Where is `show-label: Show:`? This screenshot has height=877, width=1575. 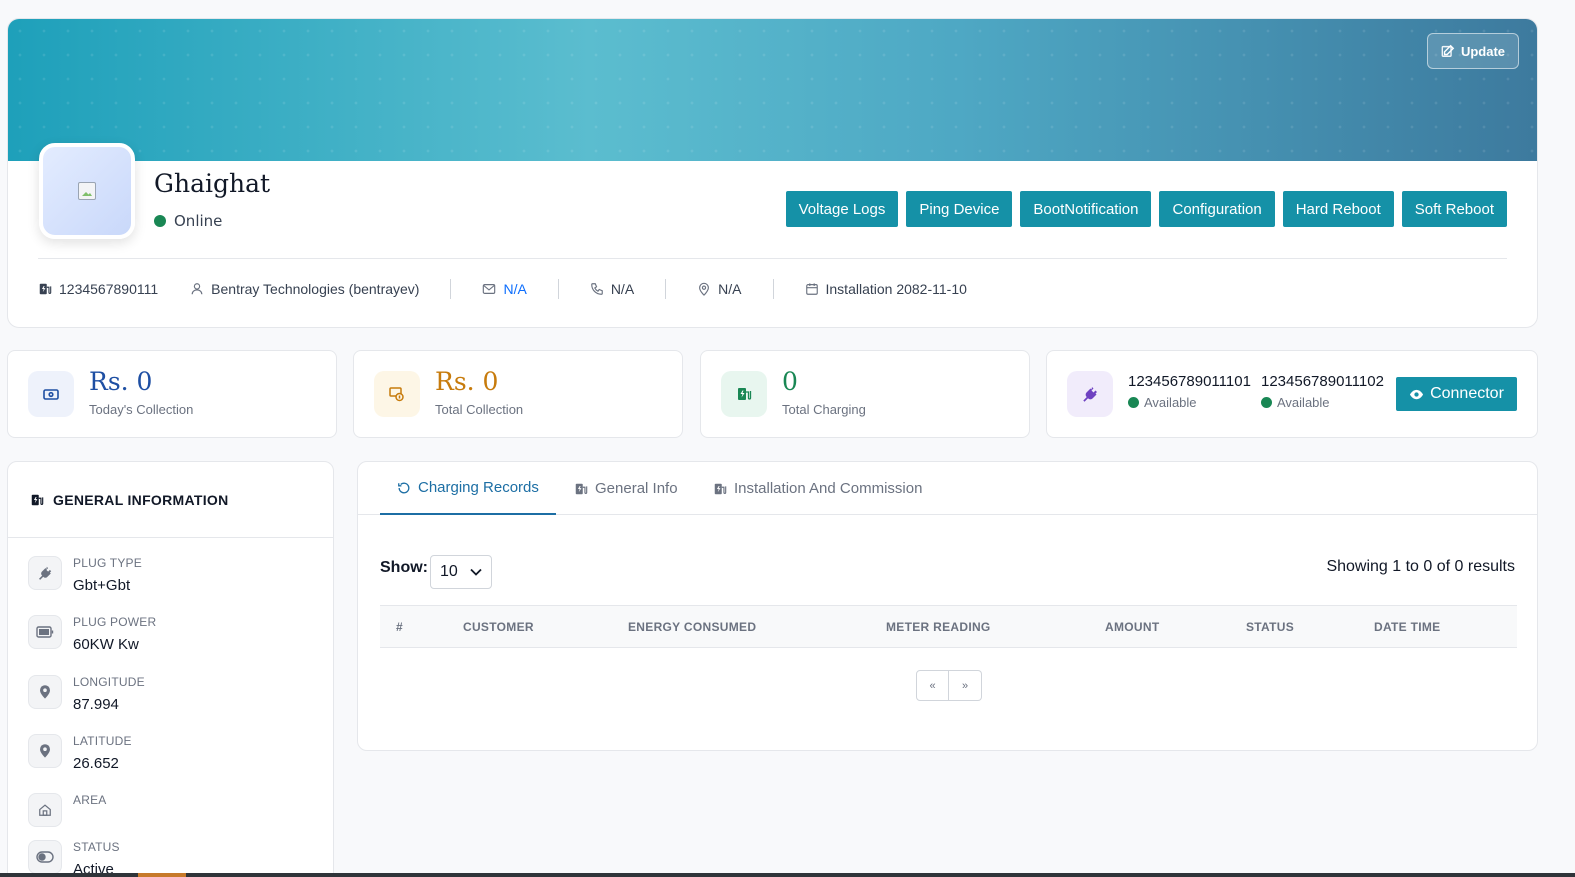 show-label: Show: is located at coordinates (404, 567).